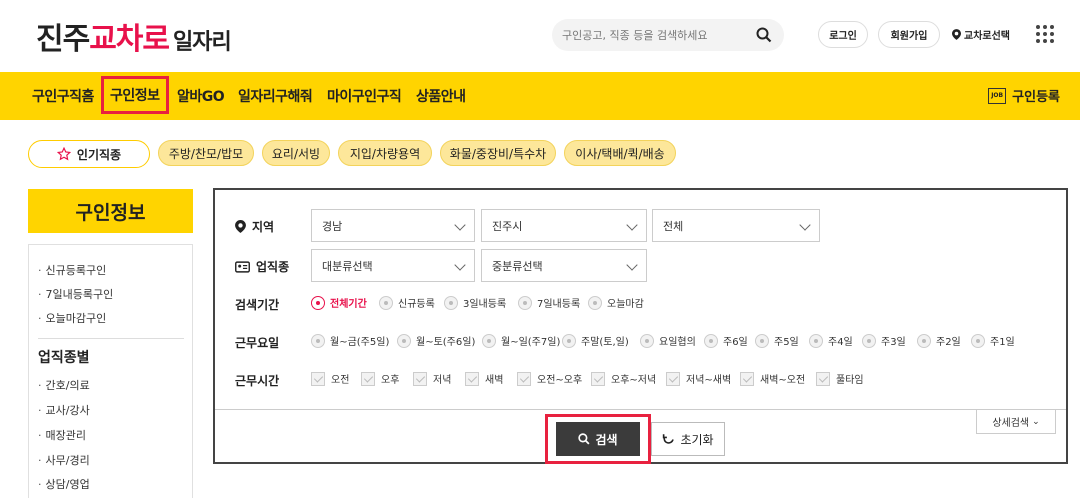 The width and height of the screenshot is (1080, 498). Describe the element at coordinates (330, 378) in the screenshot. I see `time-checkbox: 오전` at that location.